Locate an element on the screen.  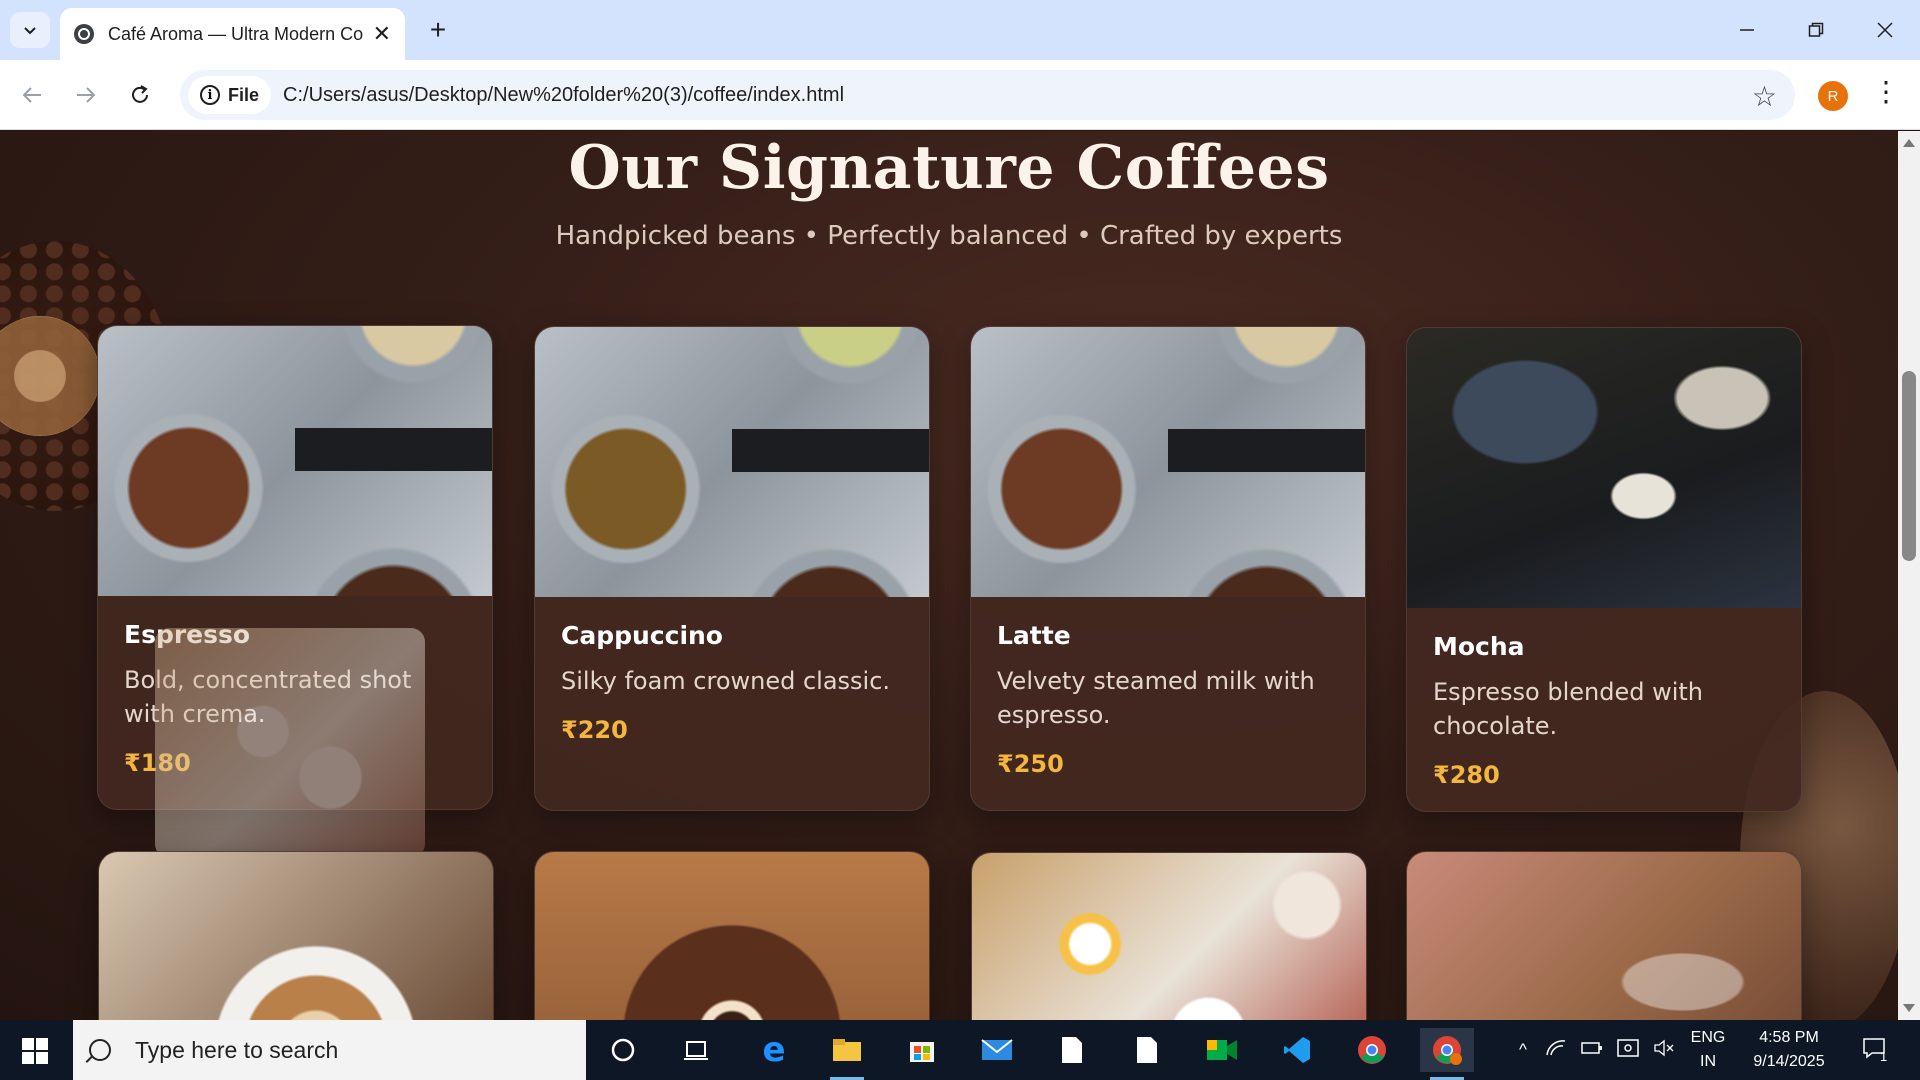
brunch-table-photo is located at coordinates (1169, 936).